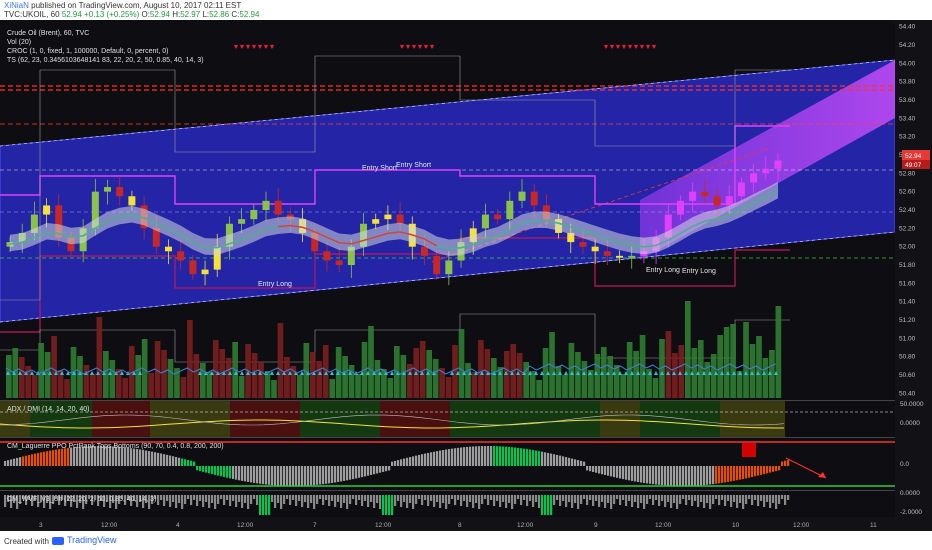 This screenshot has height=550, width=932. I want to click on price-tick: 51.80, so click(907, 265).